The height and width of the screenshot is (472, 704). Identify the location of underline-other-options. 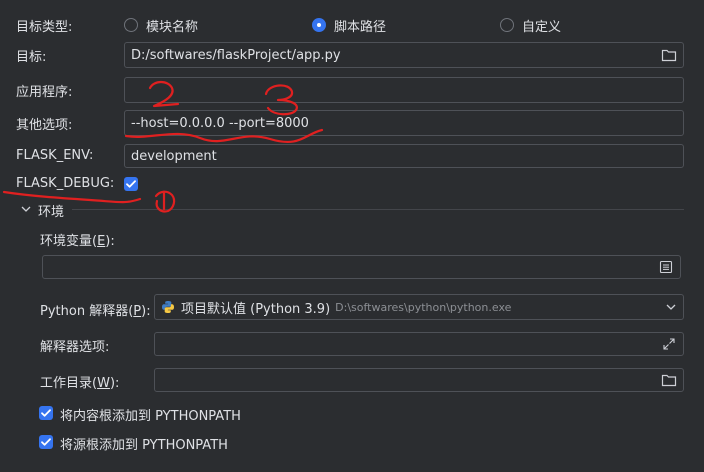
(224, 136).